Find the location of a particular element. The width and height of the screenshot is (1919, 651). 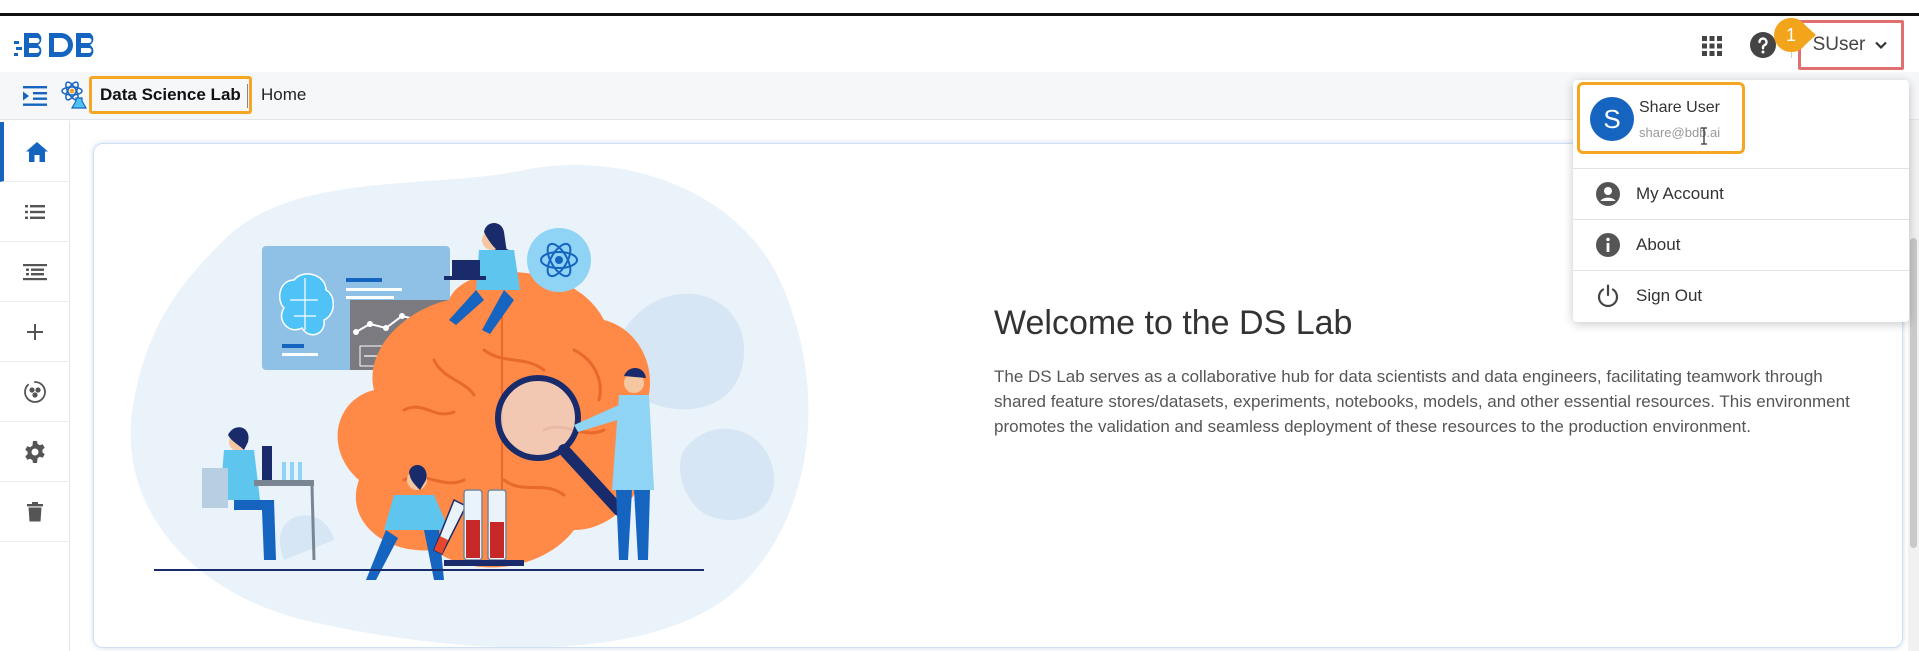

model-hub-icon is located at coordinates (34, 391).